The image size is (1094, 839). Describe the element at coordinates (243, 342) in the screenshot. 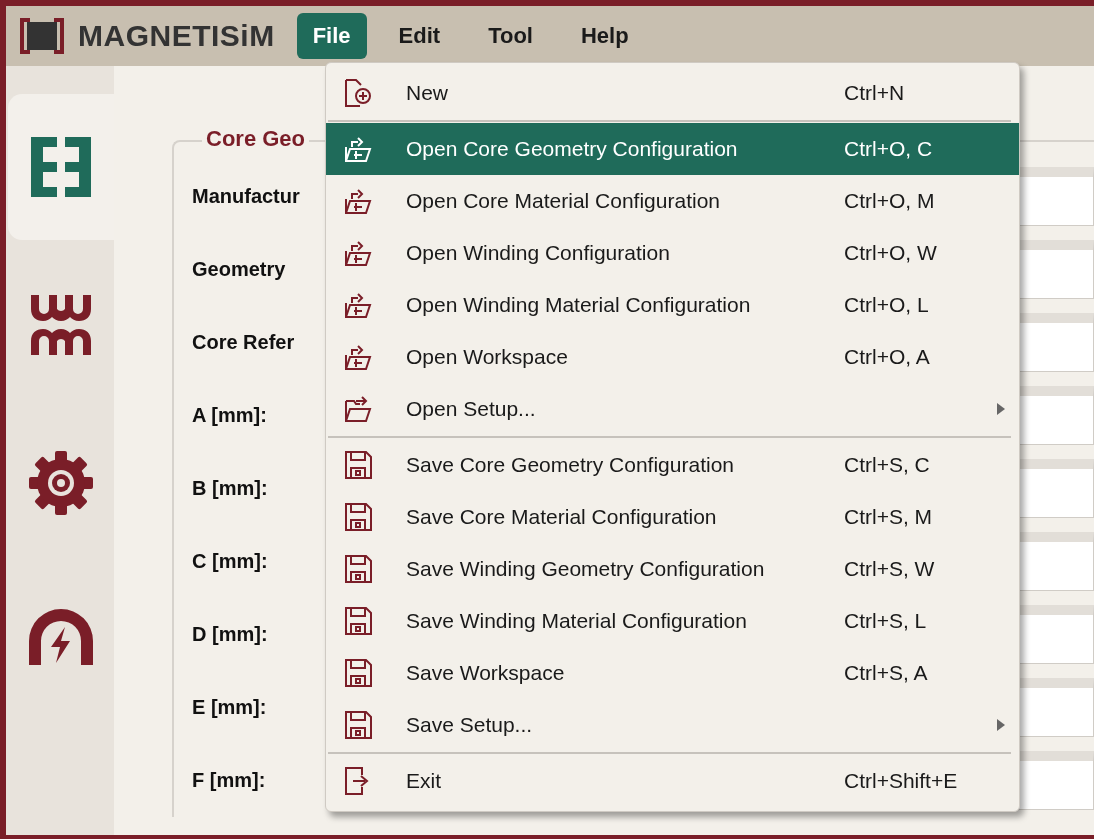

I see `field-label: Core Refer` at that location.